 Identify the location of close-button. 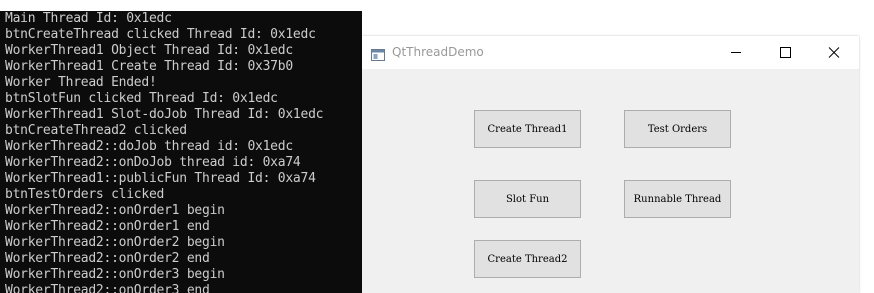
(835, 52).